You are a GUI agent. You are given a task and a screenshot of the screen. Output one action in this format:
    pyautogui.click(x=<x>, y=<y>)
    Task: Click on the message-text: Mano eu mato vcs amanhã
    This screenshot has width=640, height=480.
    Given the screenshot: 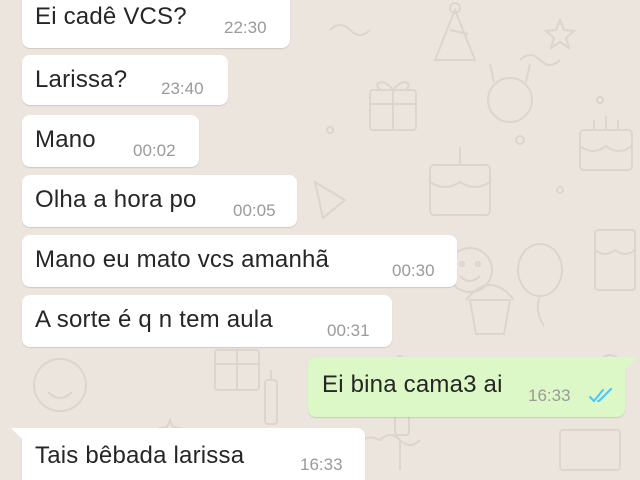 What is the action you would take?
    pyautogui.click(x=182, y=259)
    